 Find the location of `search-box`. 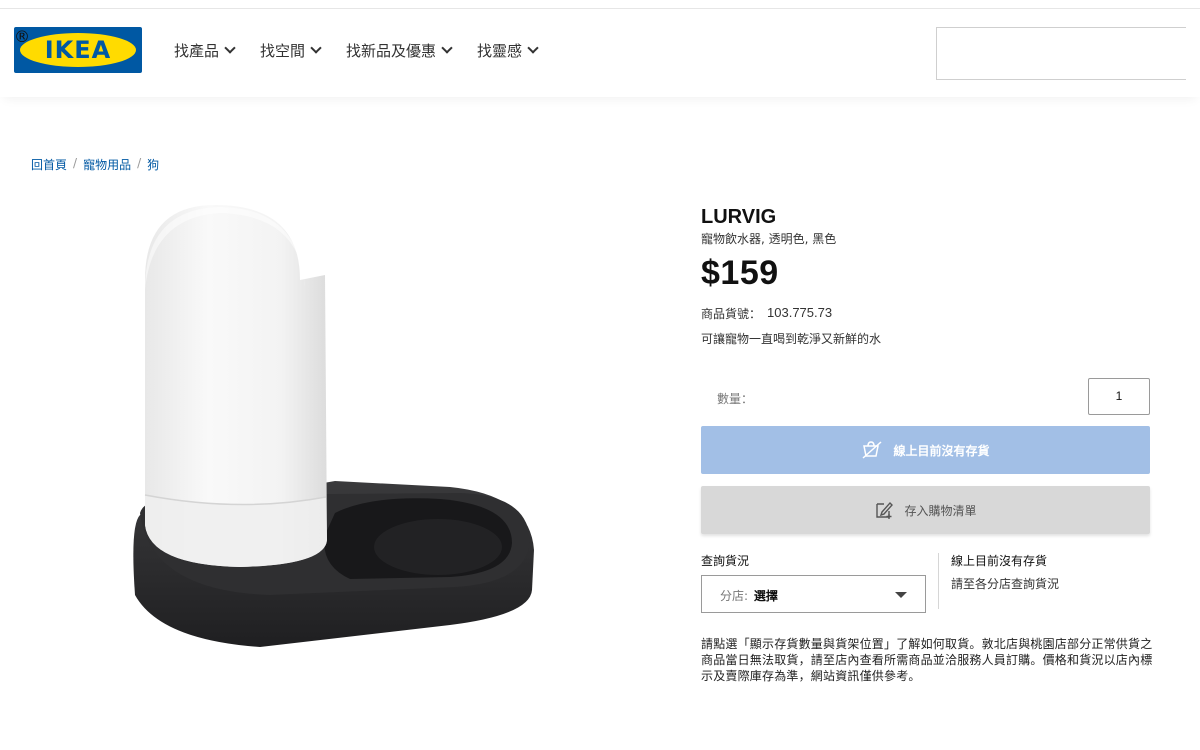

search-box is located at coordinates (1061, 53).